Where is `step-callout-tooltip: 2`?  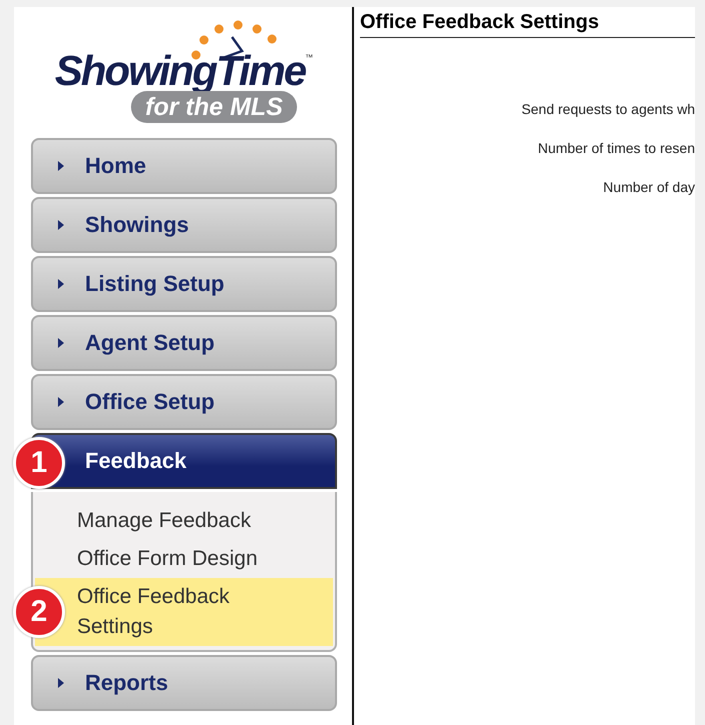 step-callout-tooltip: 2 is located at coordinates (39, 612).